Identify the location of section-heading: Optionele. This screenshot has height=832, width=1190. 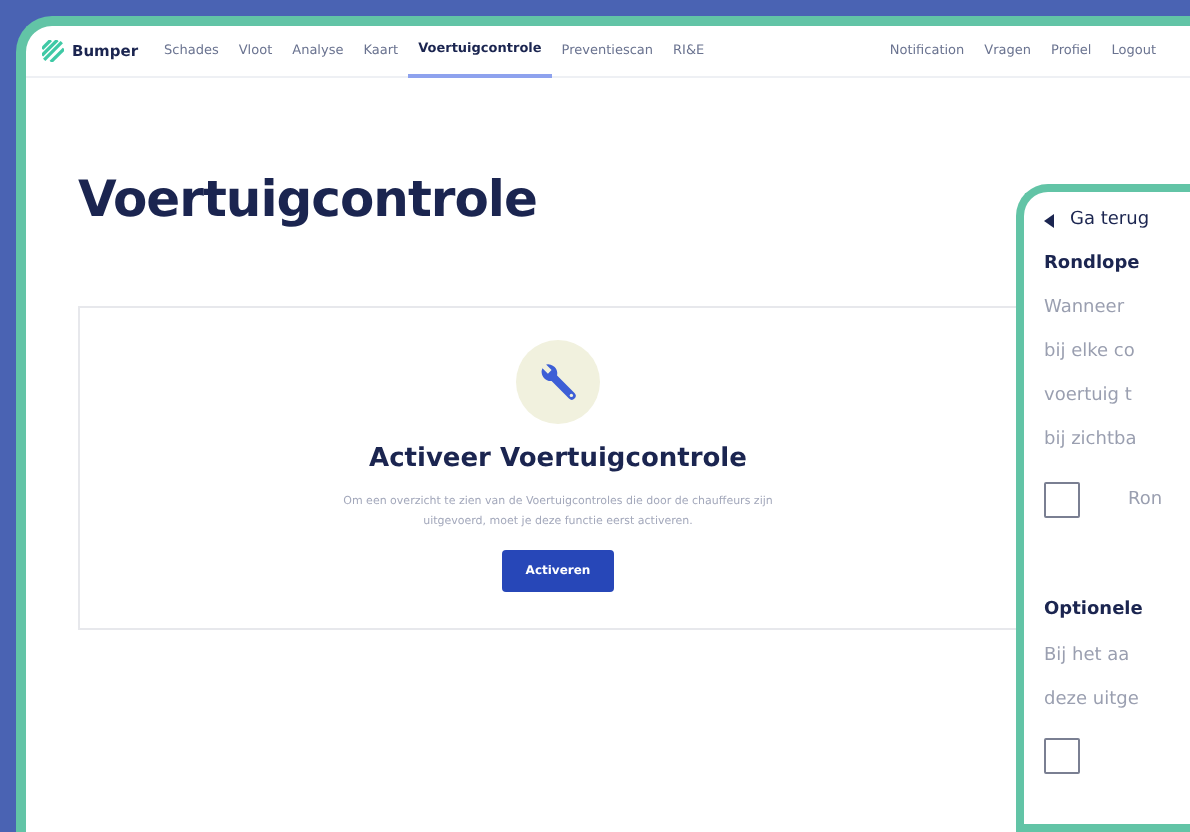
(1094, 611).